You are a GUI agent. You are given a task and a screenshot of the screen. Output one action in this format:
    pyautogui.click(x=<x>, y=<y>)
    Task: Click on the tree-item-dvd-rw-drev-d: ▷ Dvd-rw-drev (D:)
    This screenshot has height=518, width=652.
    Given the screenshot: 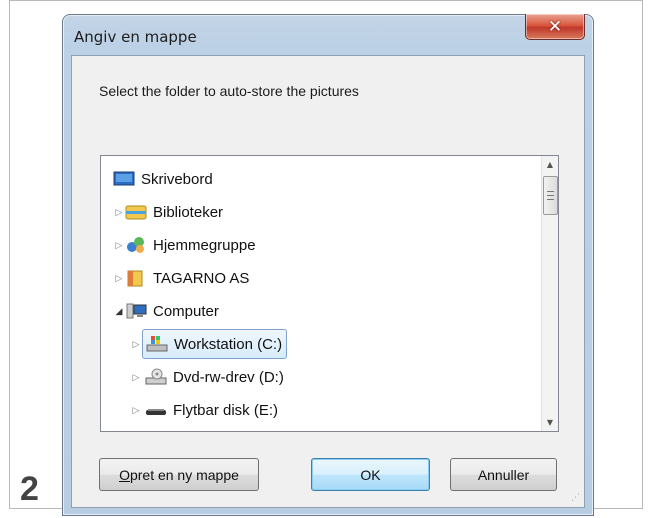 What is the action you would take?
    pyautogui.click(x=207, y=377)
    